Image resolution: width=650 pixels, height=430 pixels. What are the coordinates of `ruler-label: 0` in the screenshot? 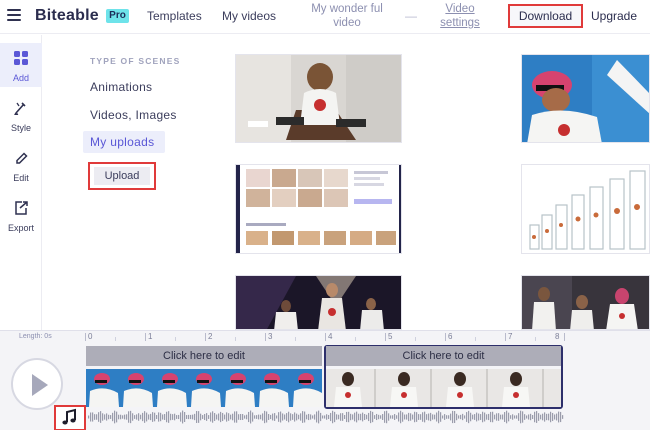 It's located at (90, 336).